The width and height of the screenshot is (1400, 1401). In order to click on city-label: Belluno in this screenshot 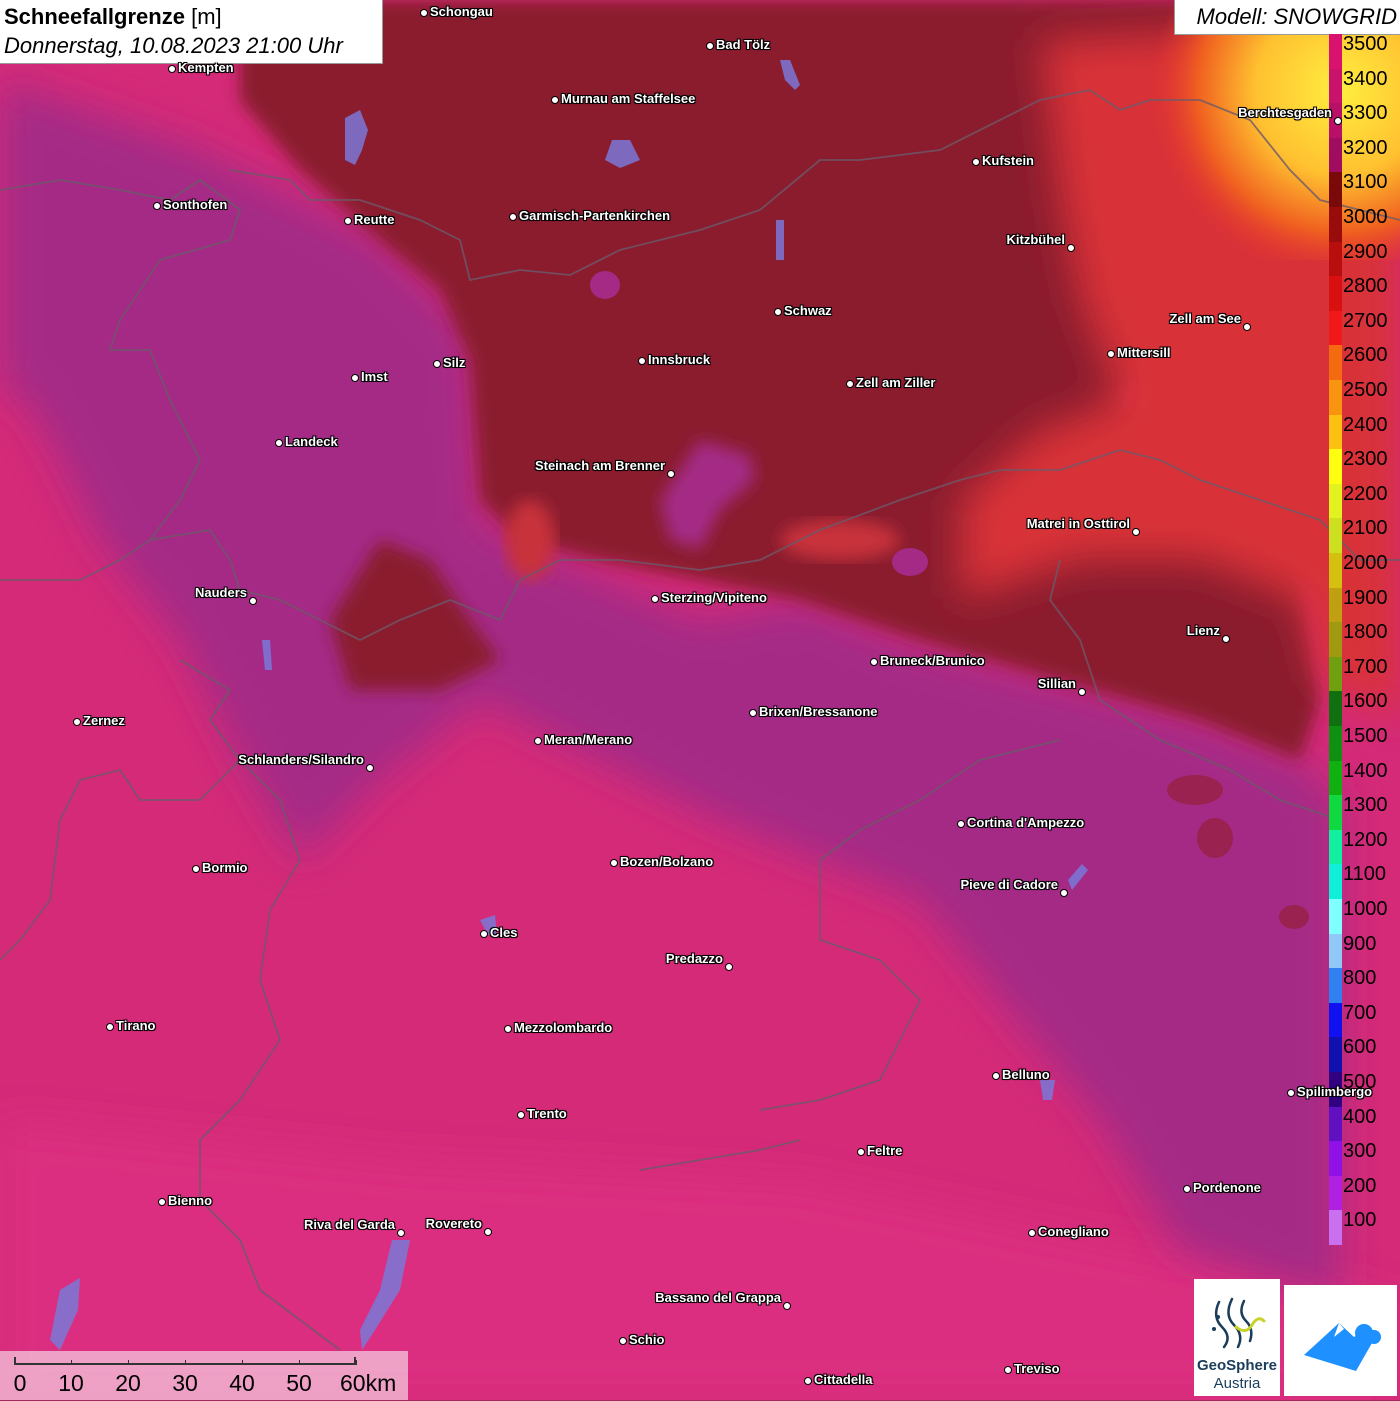, I will do `click(1026, 1074)`.